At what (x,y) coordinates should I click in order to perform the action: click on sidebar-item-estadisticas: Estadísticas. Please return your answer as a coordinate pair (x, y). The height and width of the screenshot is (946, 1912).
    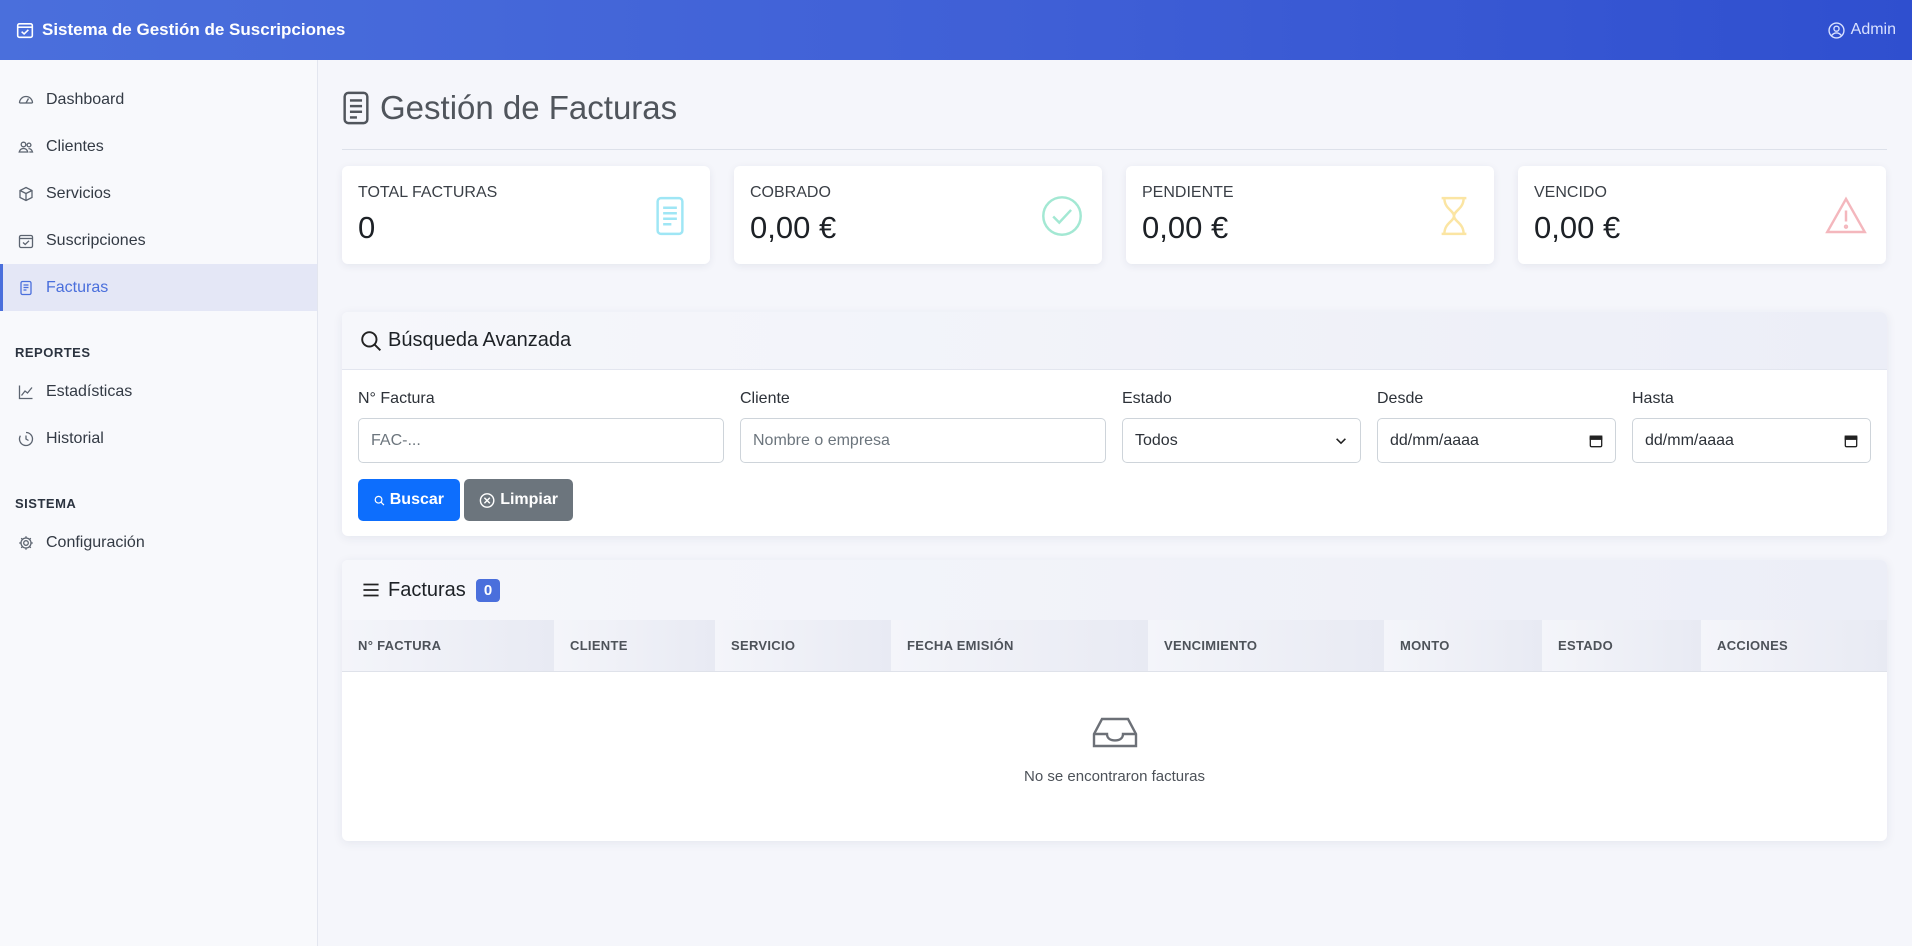
    Looking at the image, I should click on (158, 391).